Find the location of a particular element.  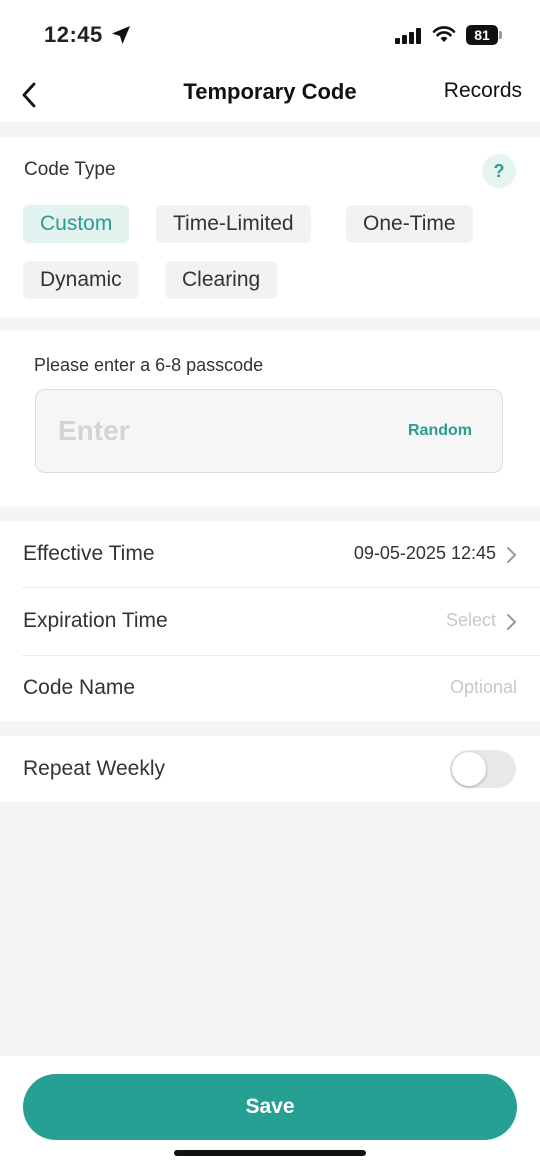

save-button: Save is located at coordinates (270, 1107).